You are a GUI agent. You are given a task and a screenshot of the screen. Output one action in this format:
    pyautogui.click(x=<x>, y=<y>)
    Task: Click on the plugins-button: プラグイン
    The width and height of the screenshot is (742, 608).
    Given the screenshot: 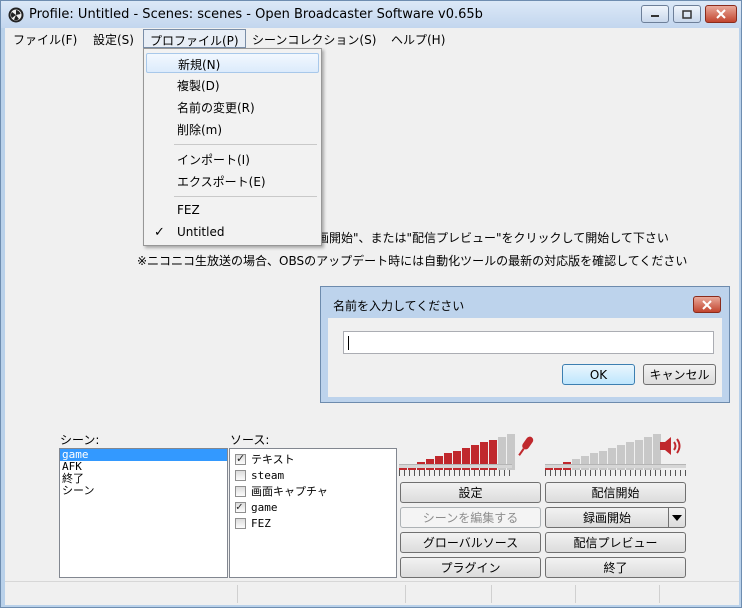 What is the action you would take?
    pyautogui.click(x=470, y=567)
    